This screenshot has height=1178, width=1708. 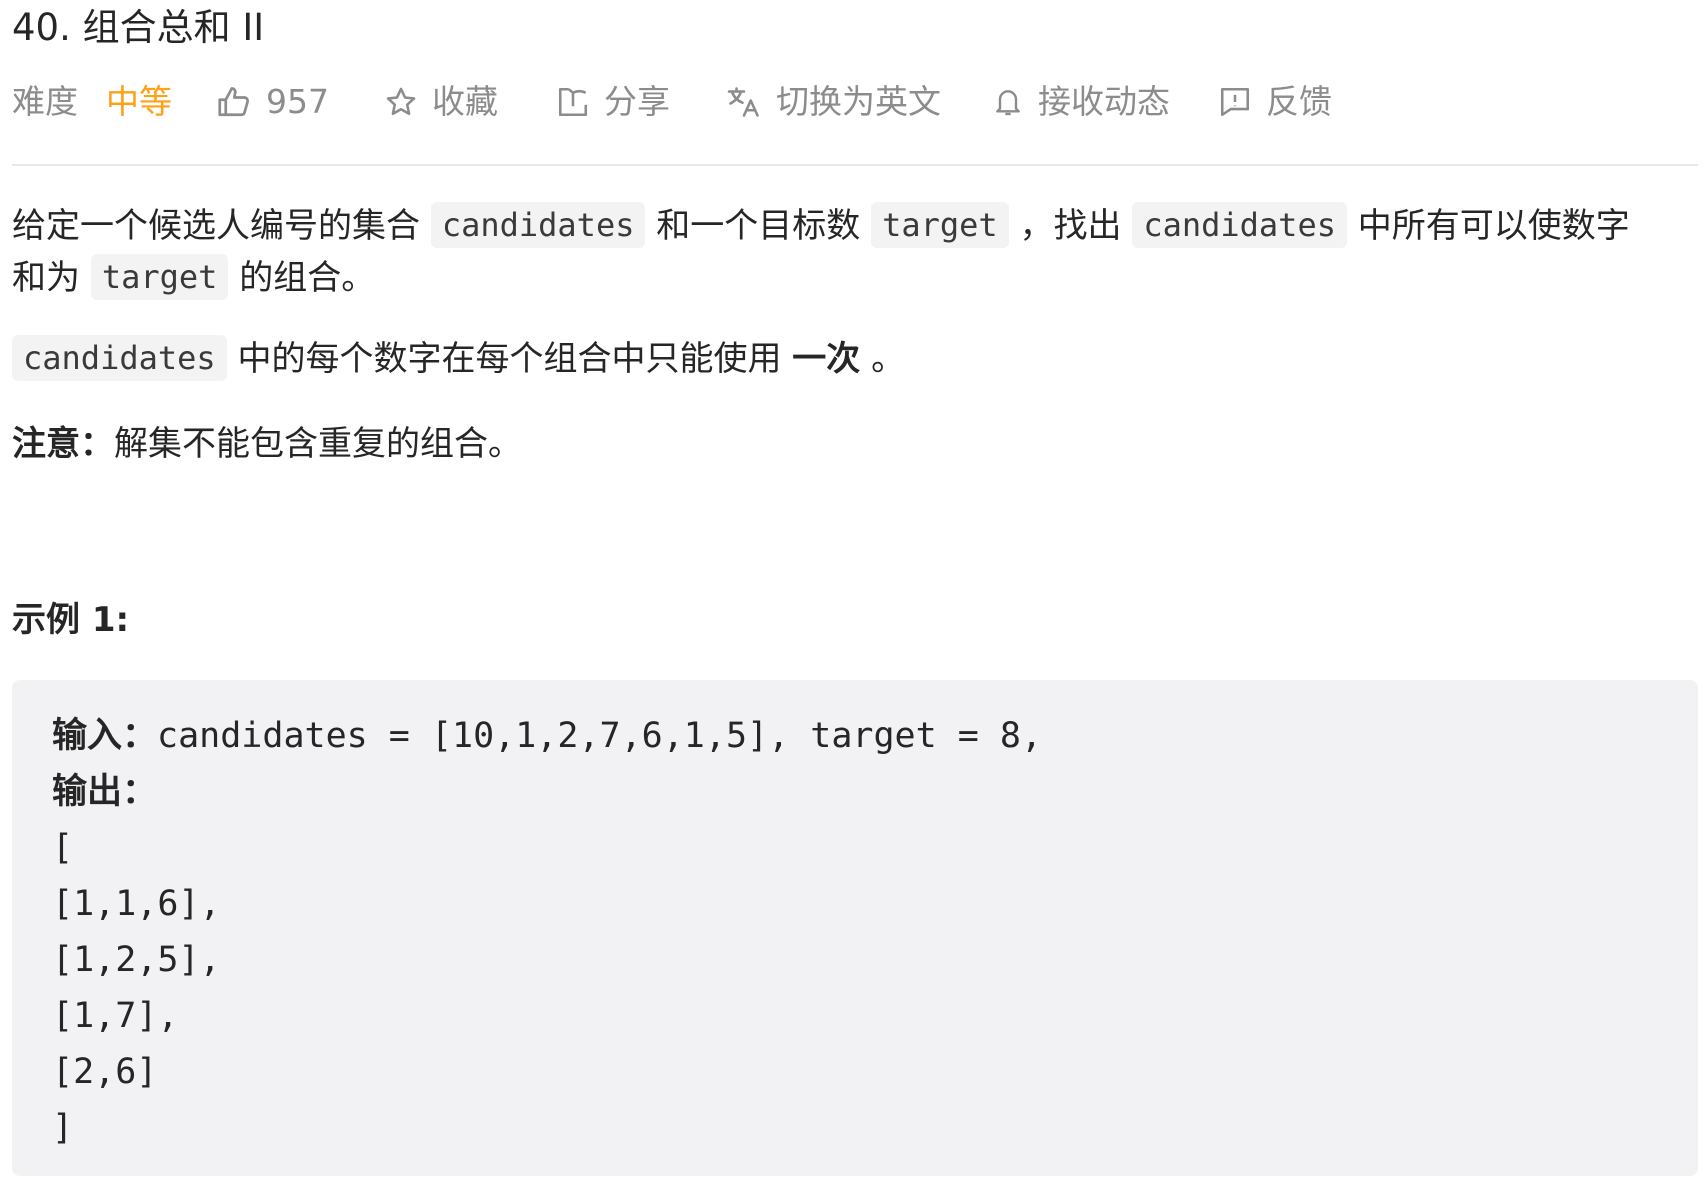 What do you see at coordinates (465, 101) in the screenshot?
I see `favorite-label: 收藏` at bounding box center [465, 101].